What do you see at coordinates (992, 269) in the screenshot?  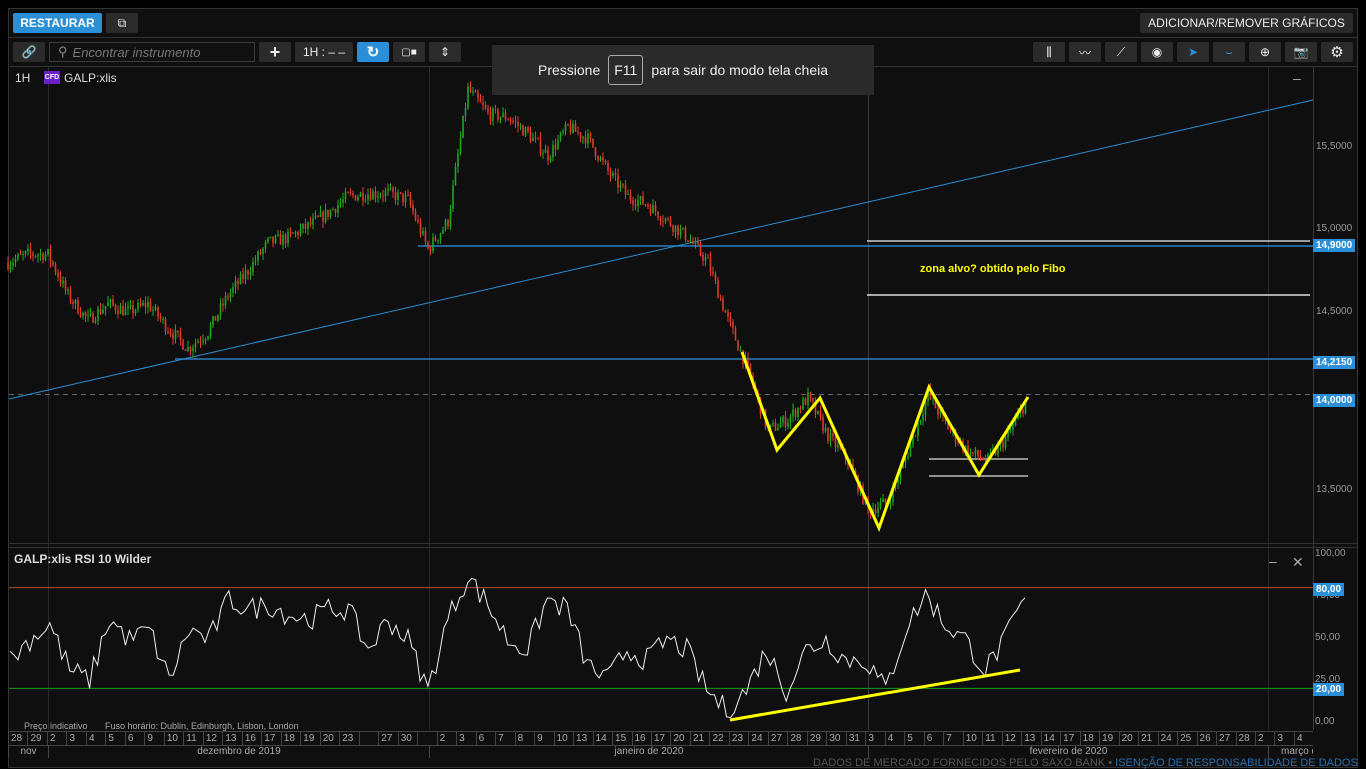 I see `annotation-text: zona alvo? obtido pelo Fibo` at bounding box center [992, 269].